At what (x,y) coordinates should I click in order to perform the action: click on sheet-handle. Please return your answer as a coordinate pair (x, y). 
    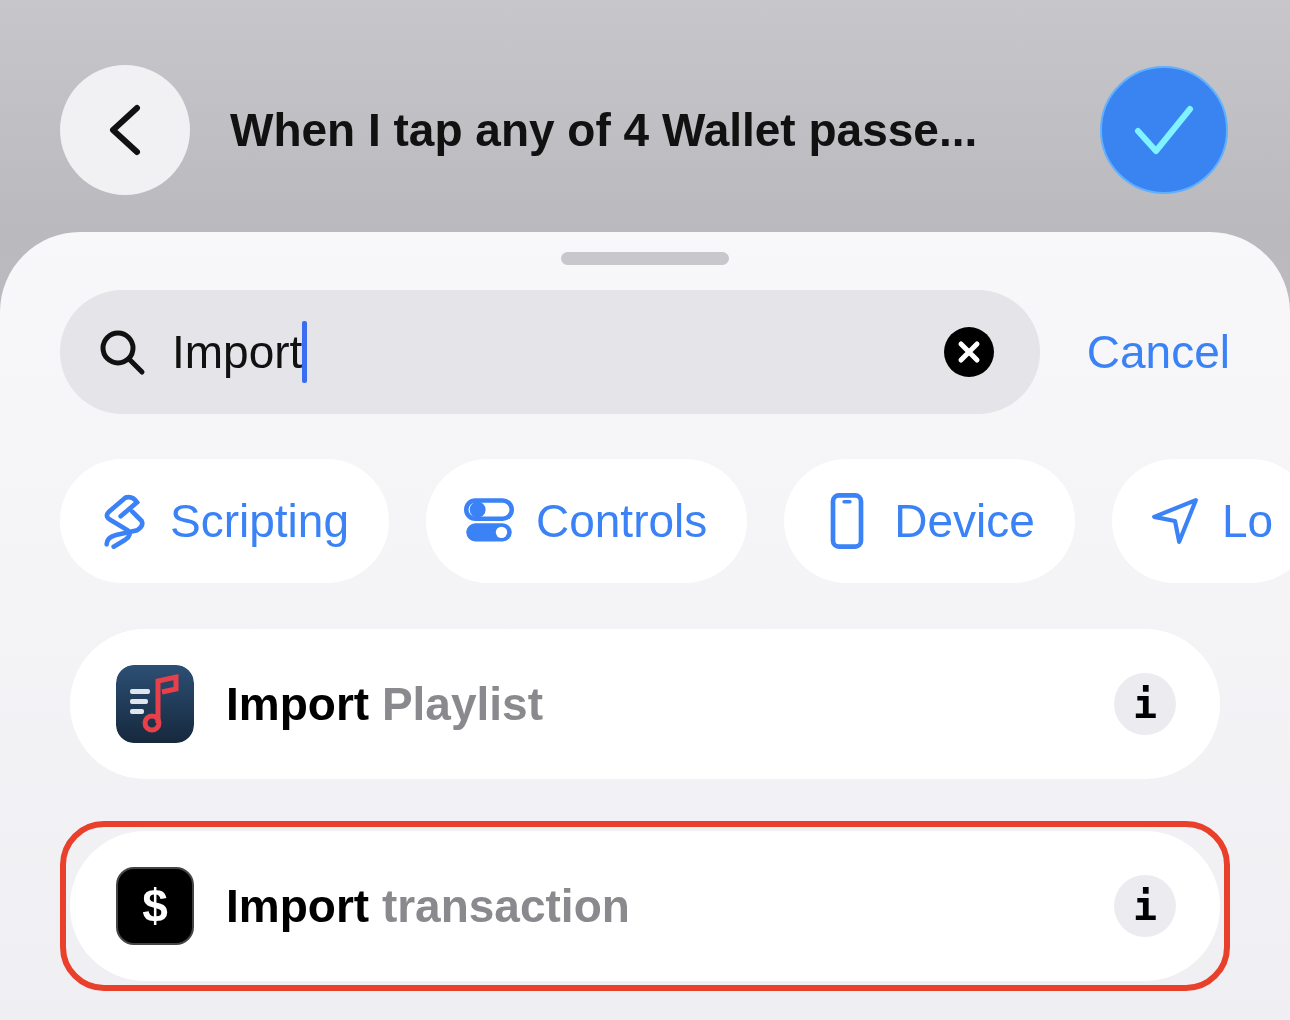
    Looking at the image, I should click on (645, 258).